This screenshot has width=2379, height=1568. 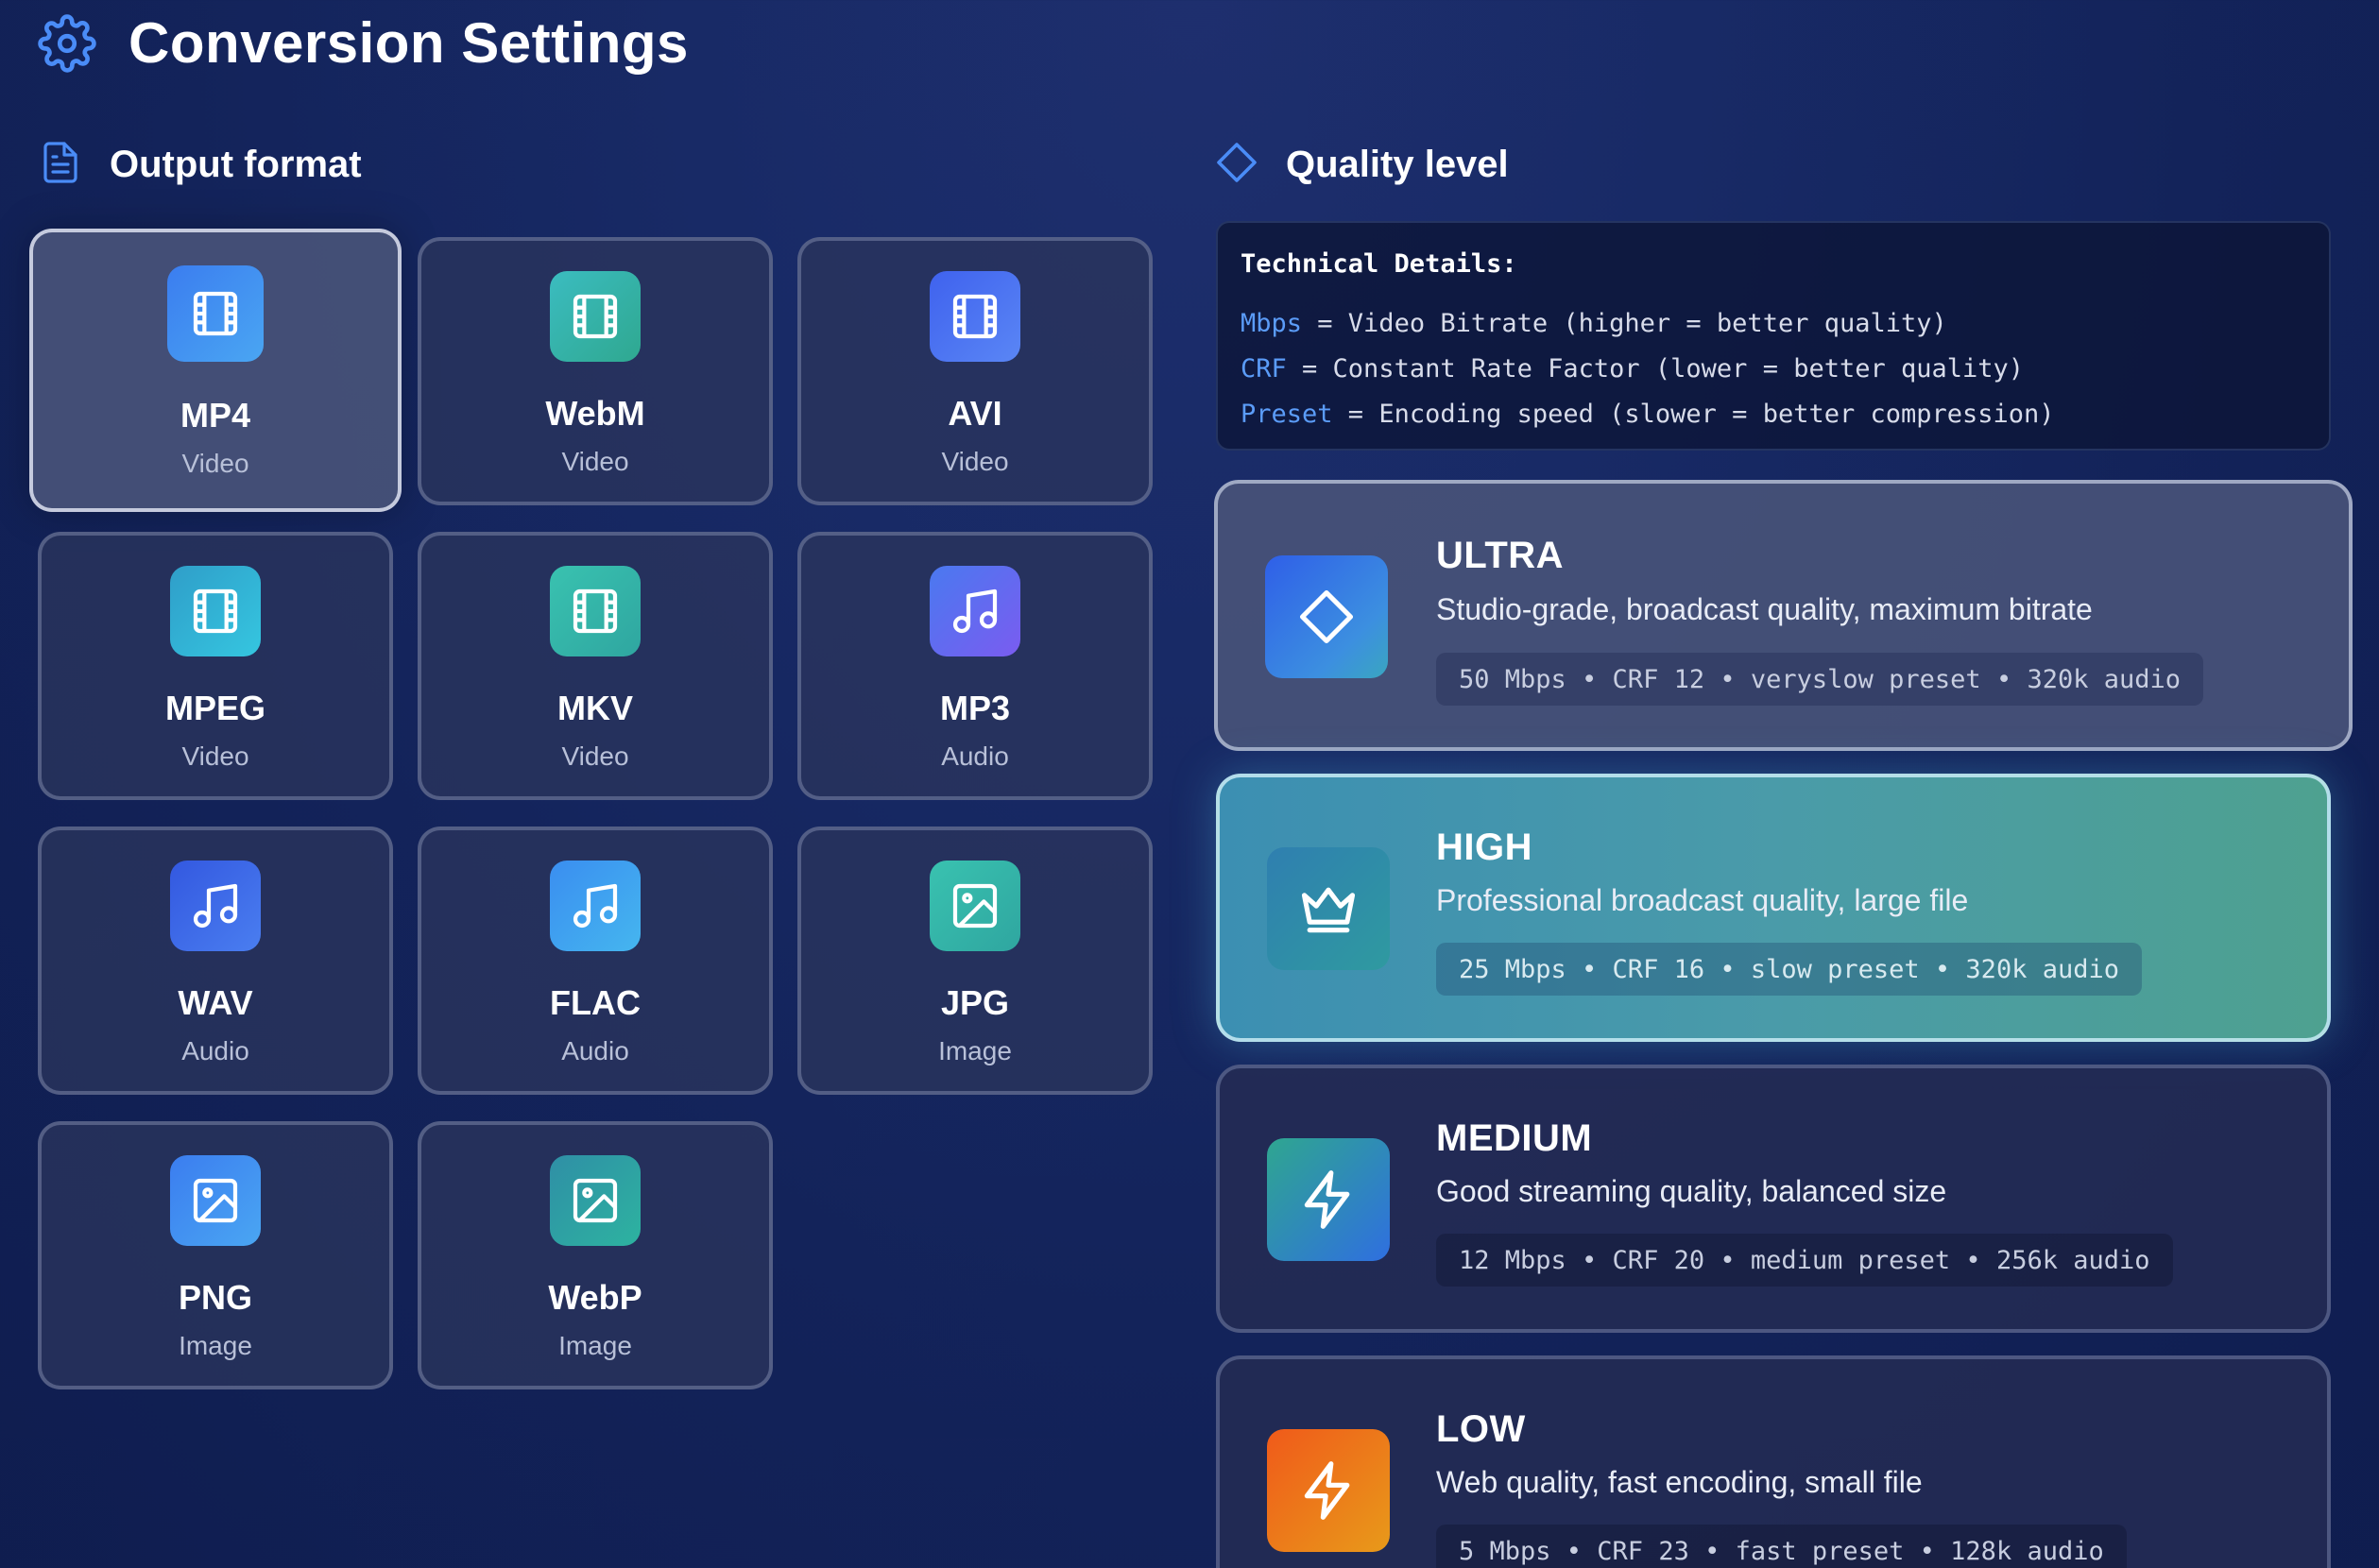 I want to click on format-card-png: PNG Image, so click(x=215, y=1255).